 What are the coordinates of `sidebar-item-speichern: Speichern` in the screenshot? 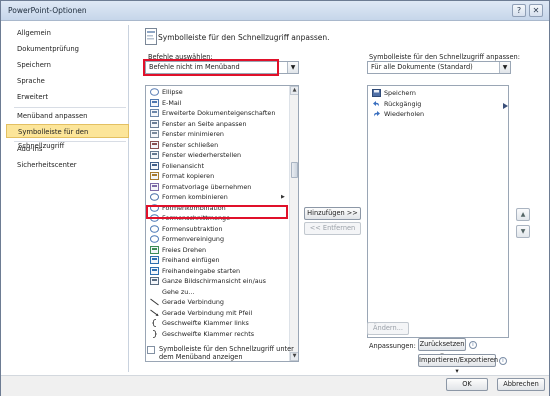 It's located at (67, 65).